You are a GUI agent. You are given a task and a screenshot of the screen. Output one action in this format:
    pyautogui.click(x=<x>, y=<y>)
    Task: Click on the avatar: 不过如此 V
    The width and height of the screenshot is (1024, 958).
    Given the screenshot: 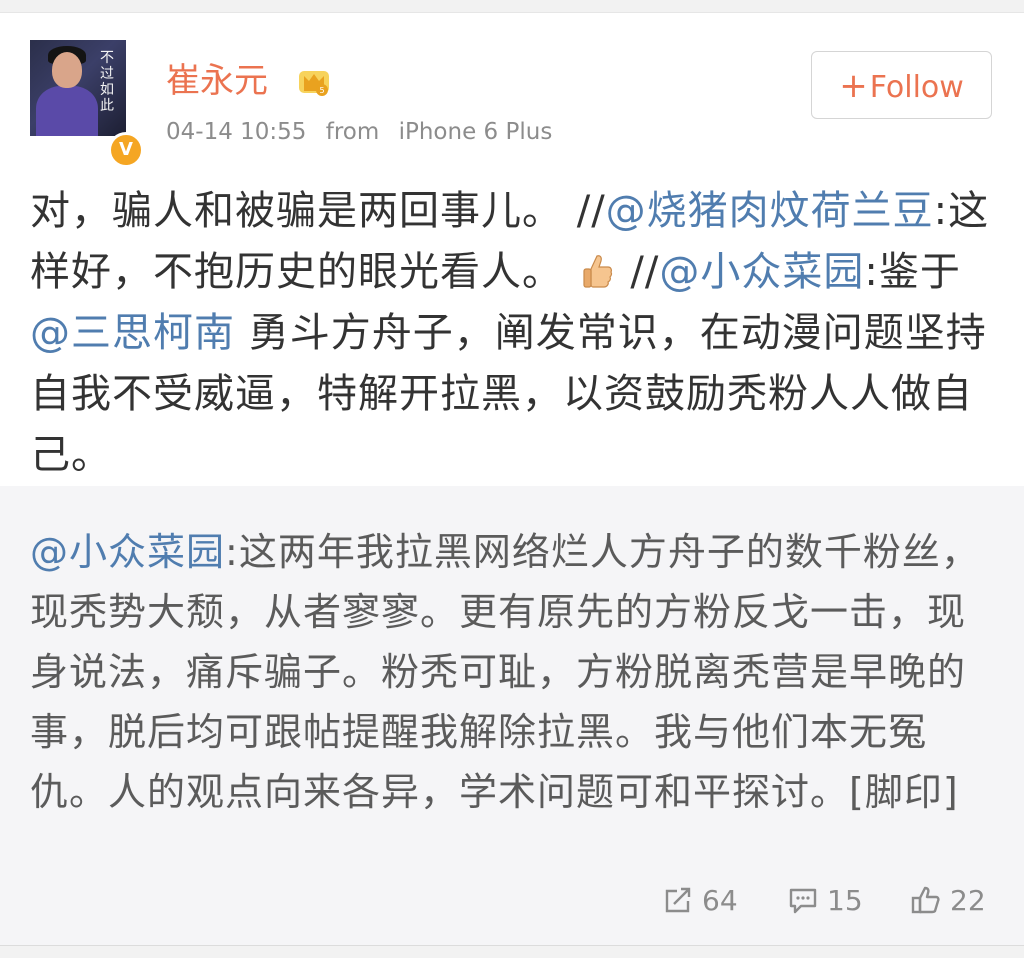 What is the action you would take?
    pyautogui.click(x=87, y=104)
    